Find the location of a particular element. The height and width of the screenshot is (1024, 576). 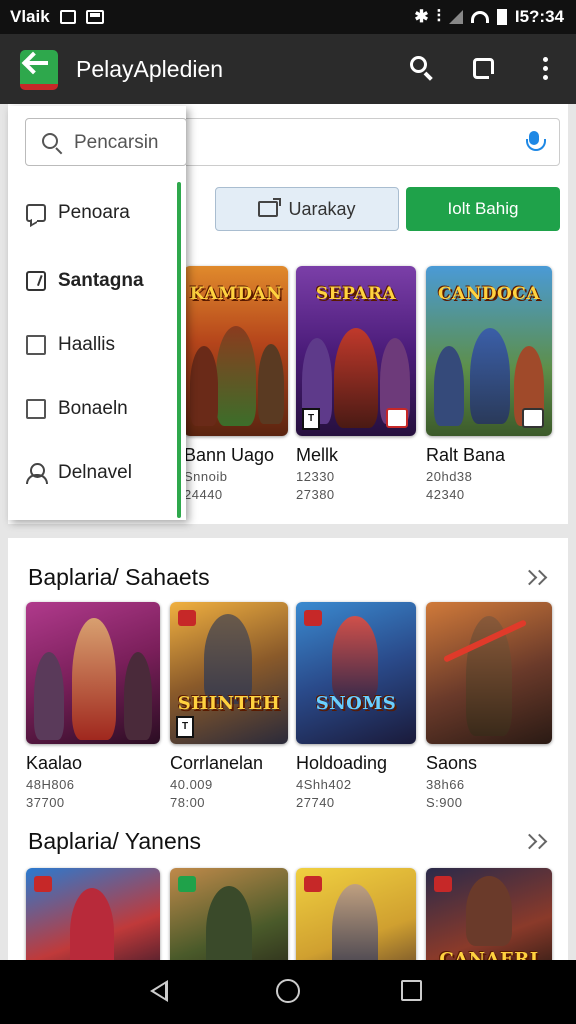

game-name: Saons is located at coordinates (452, 763).